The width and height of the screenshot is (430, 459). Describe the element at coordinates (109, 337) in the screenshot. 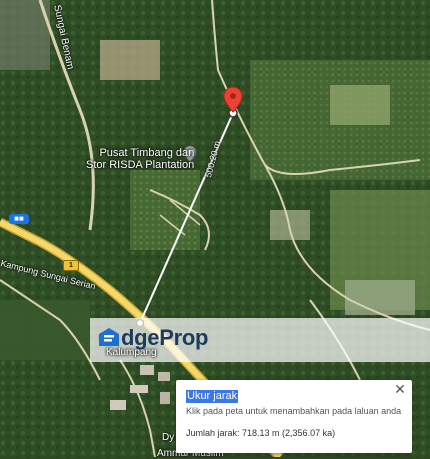

I see `edgeprop-logo-mark-icon` at that location.